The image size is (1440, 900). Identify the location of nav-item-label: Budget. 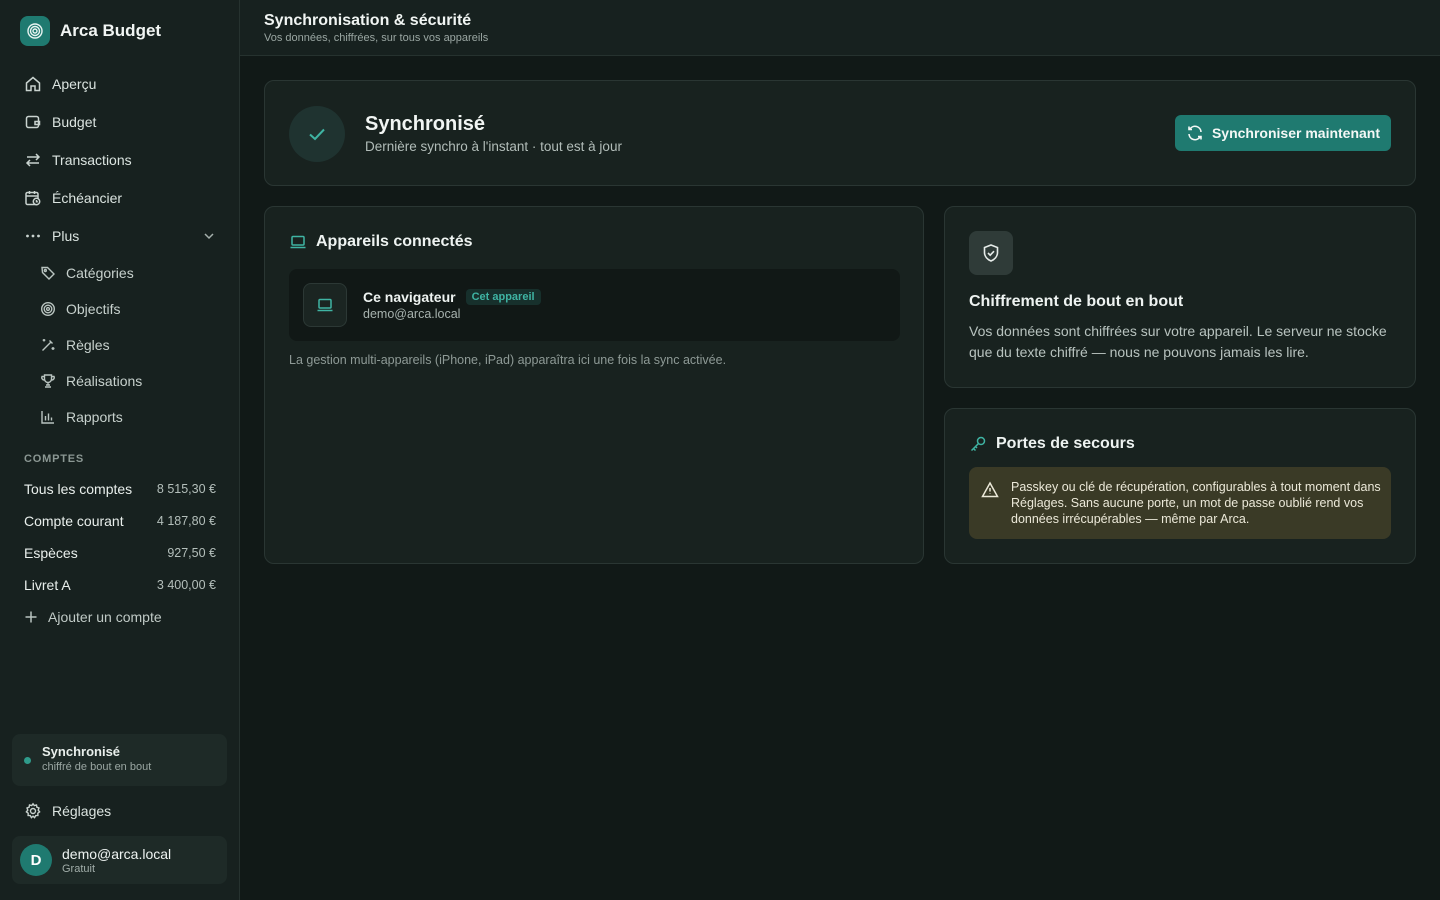
(74, 122).